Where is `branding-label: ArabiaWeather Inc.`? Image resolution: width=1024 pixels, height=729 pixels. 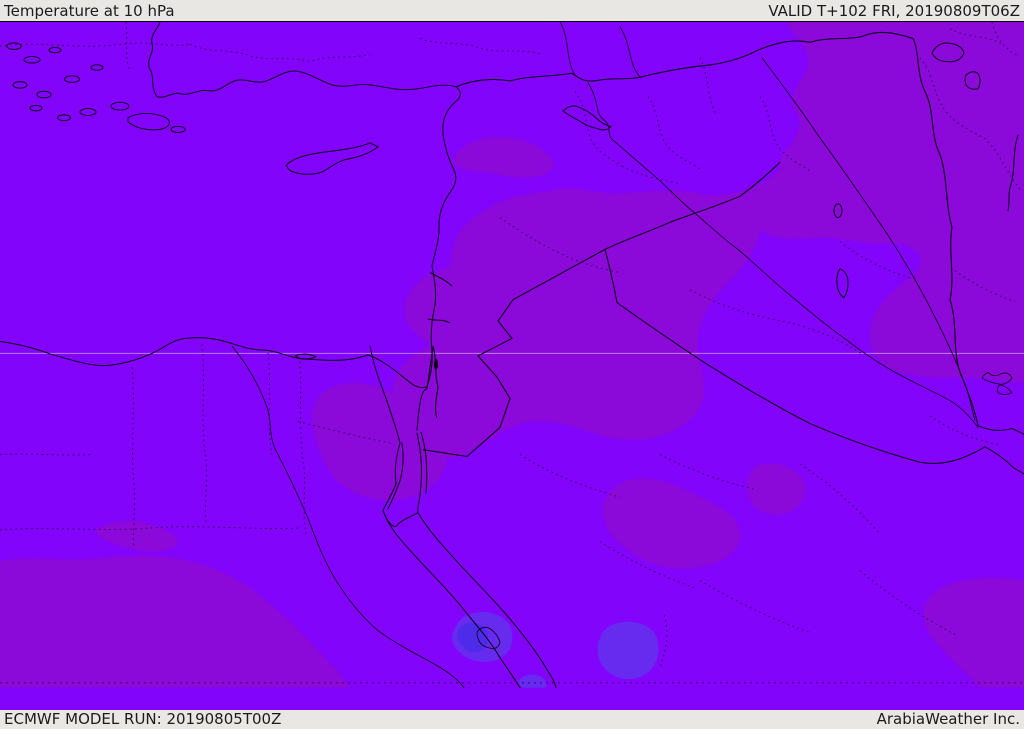
branding-label: ArabiaWeather Inc. is located at coordinates (948, 719).